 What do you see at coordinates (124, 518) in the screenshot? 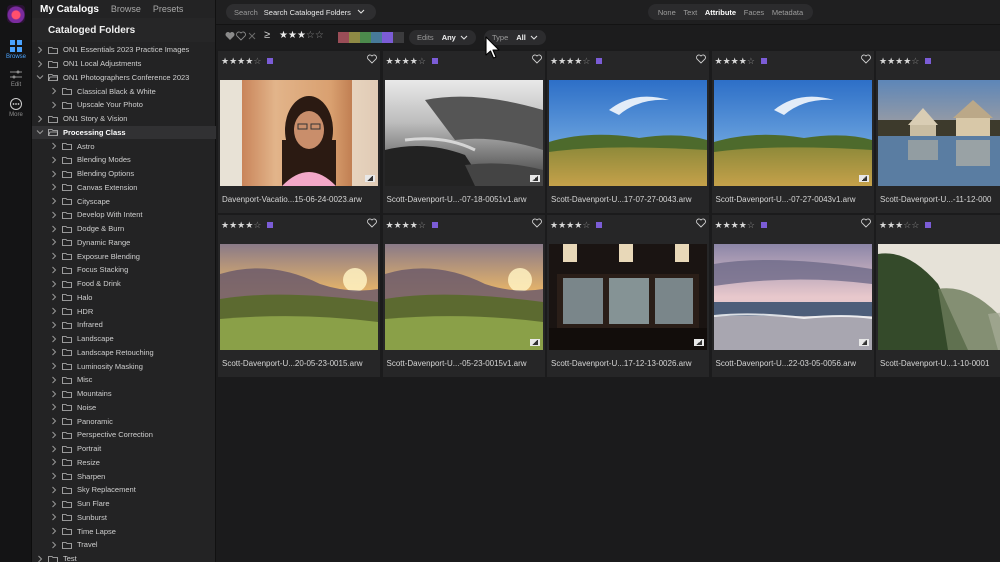
I see `folder-tree-item: Sunburst` at bounding box center [124, 518].